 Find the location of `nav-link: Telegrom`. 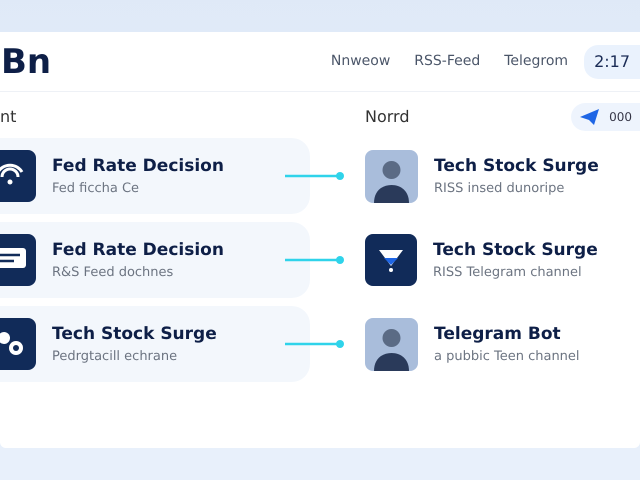

nav-link: Telegrom is located at coordinates (536, 61).